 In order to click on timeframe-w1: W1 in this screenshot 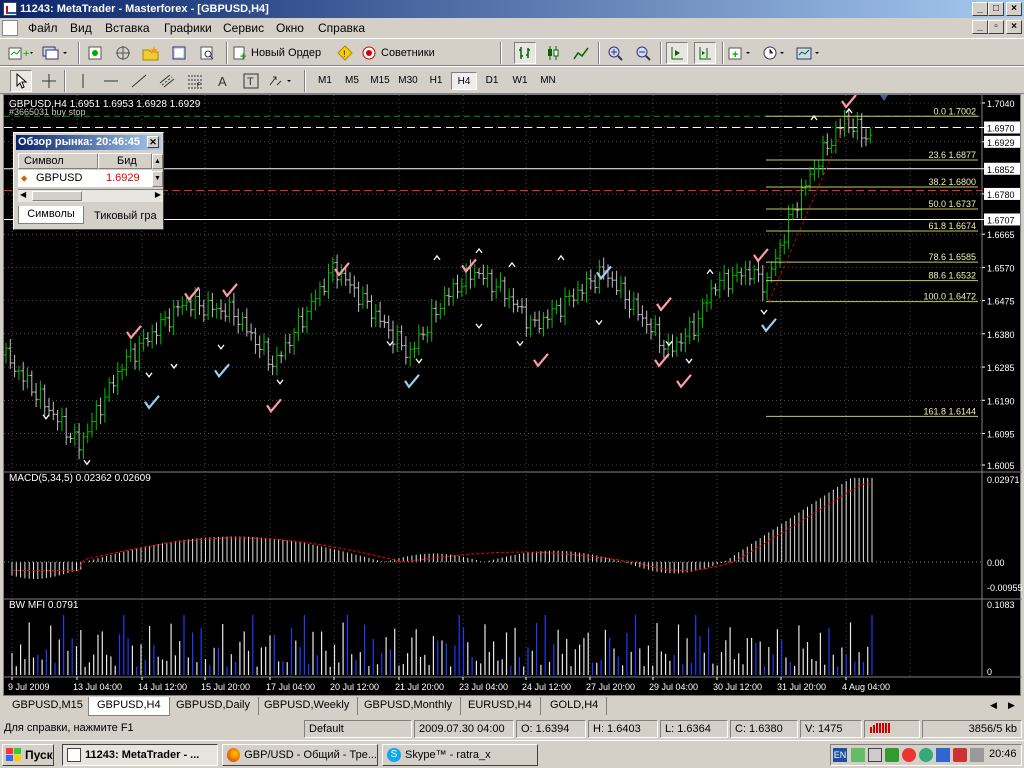, I will do `click(520, 81)`.